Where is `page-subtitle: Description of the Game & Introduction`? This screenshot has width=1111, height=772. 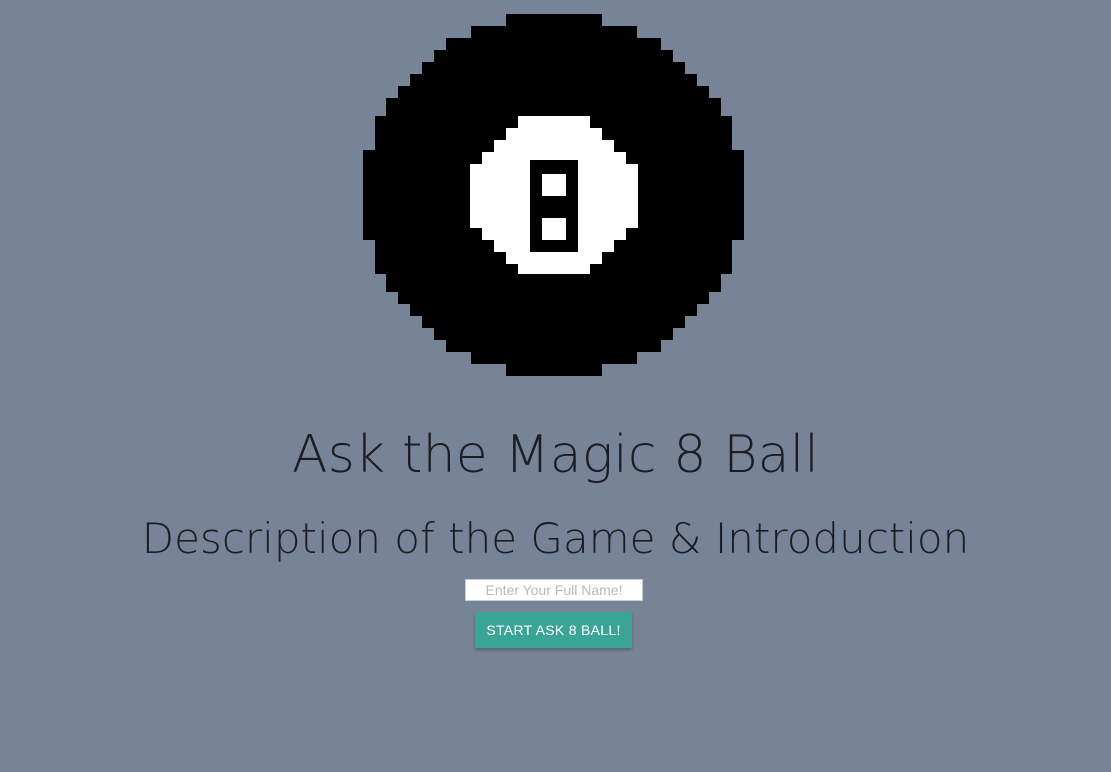 page-subtitle: Description of the Game & Introduction is located at coordinates (555, 538).